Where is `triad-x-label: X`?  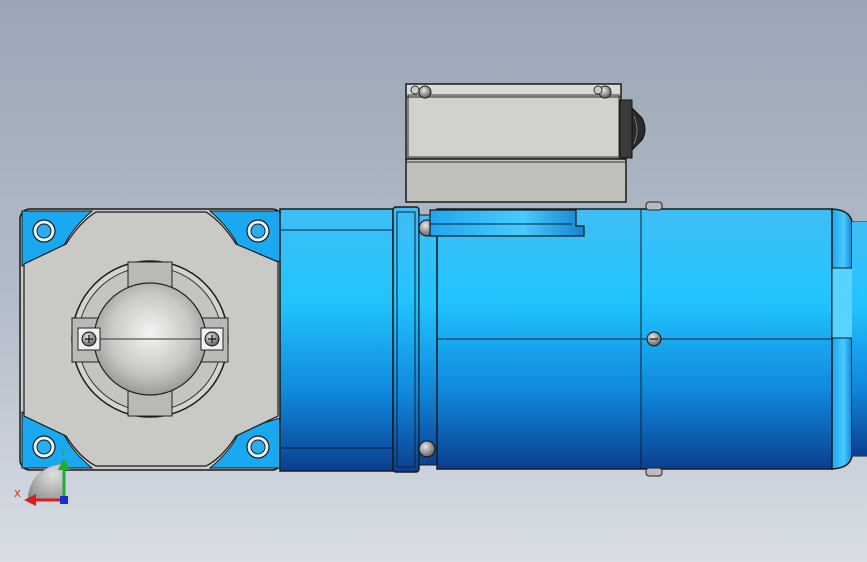
triad-x-label: X is located at coordinates (17, 494).